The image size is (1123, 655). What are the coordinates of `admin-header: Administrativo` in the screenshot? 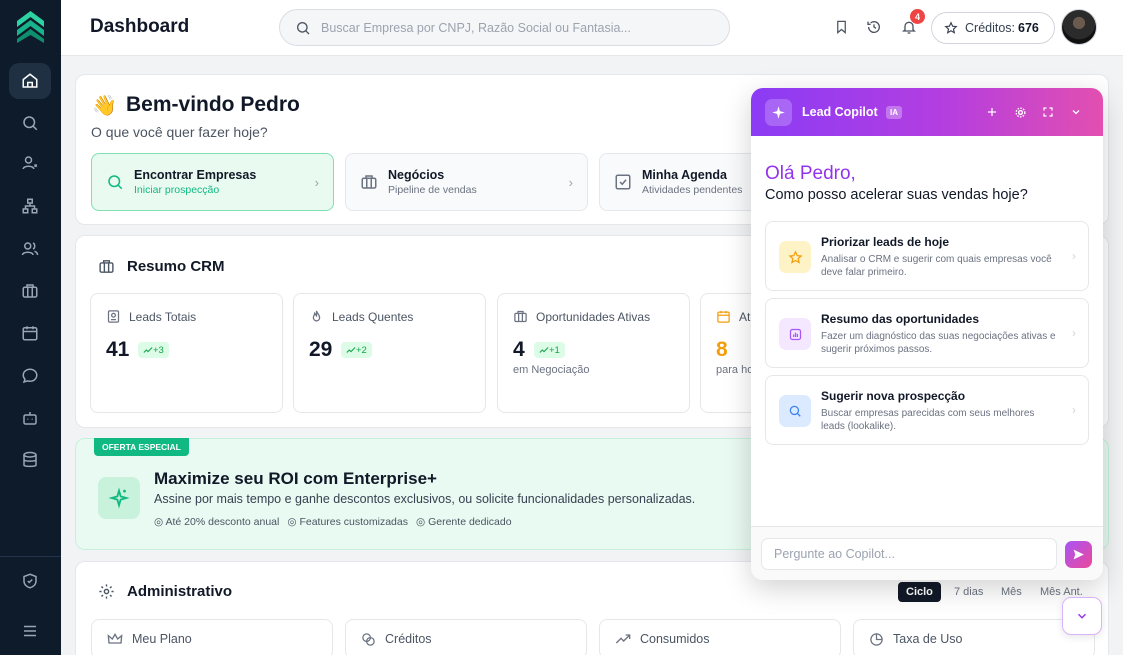 It's located at (165, 591).